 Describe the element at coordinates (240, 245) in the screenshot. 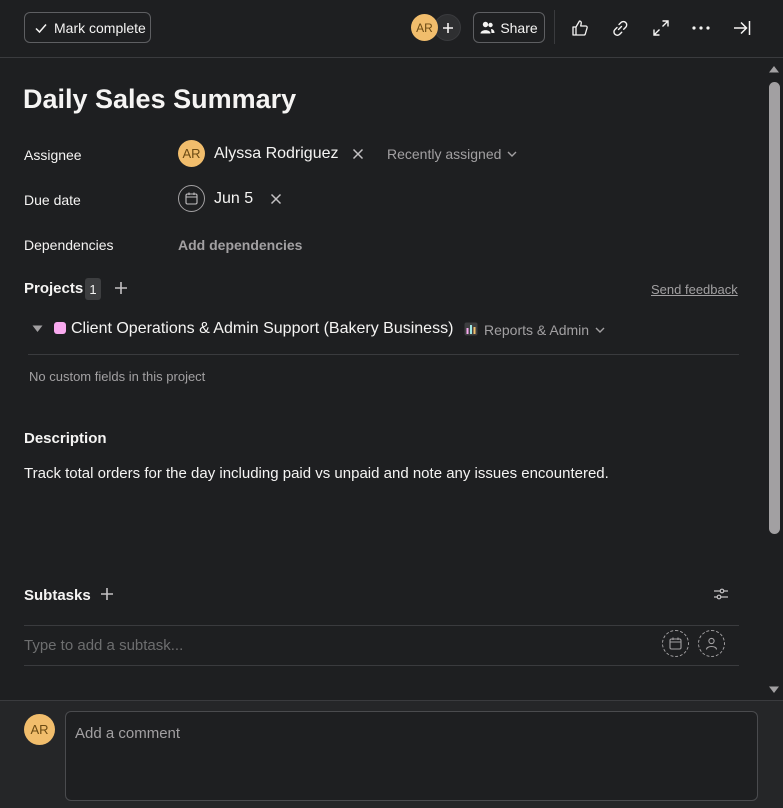

I see `add-dependencies-button: Add dependencies` at that location.